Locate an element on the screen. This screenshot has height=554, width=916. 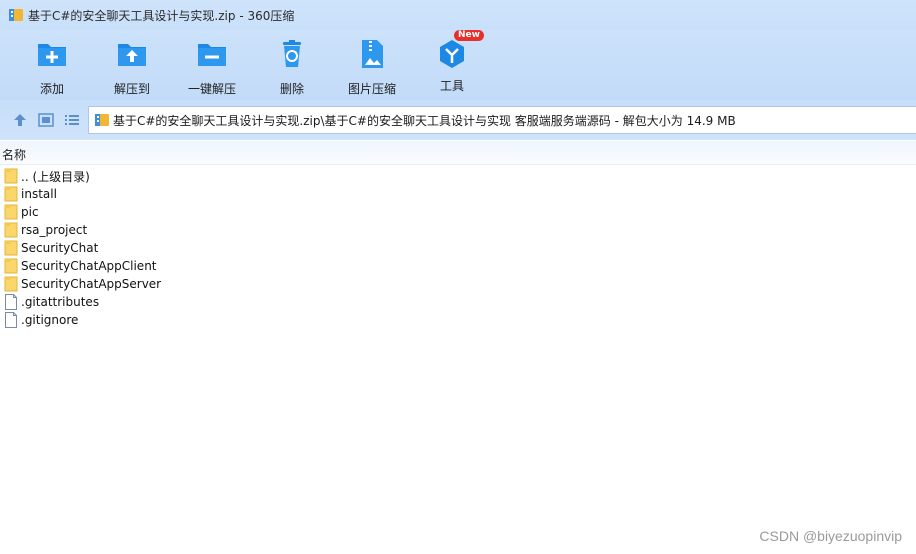
recycle-bin-icon is located at coordinates (292, 53).